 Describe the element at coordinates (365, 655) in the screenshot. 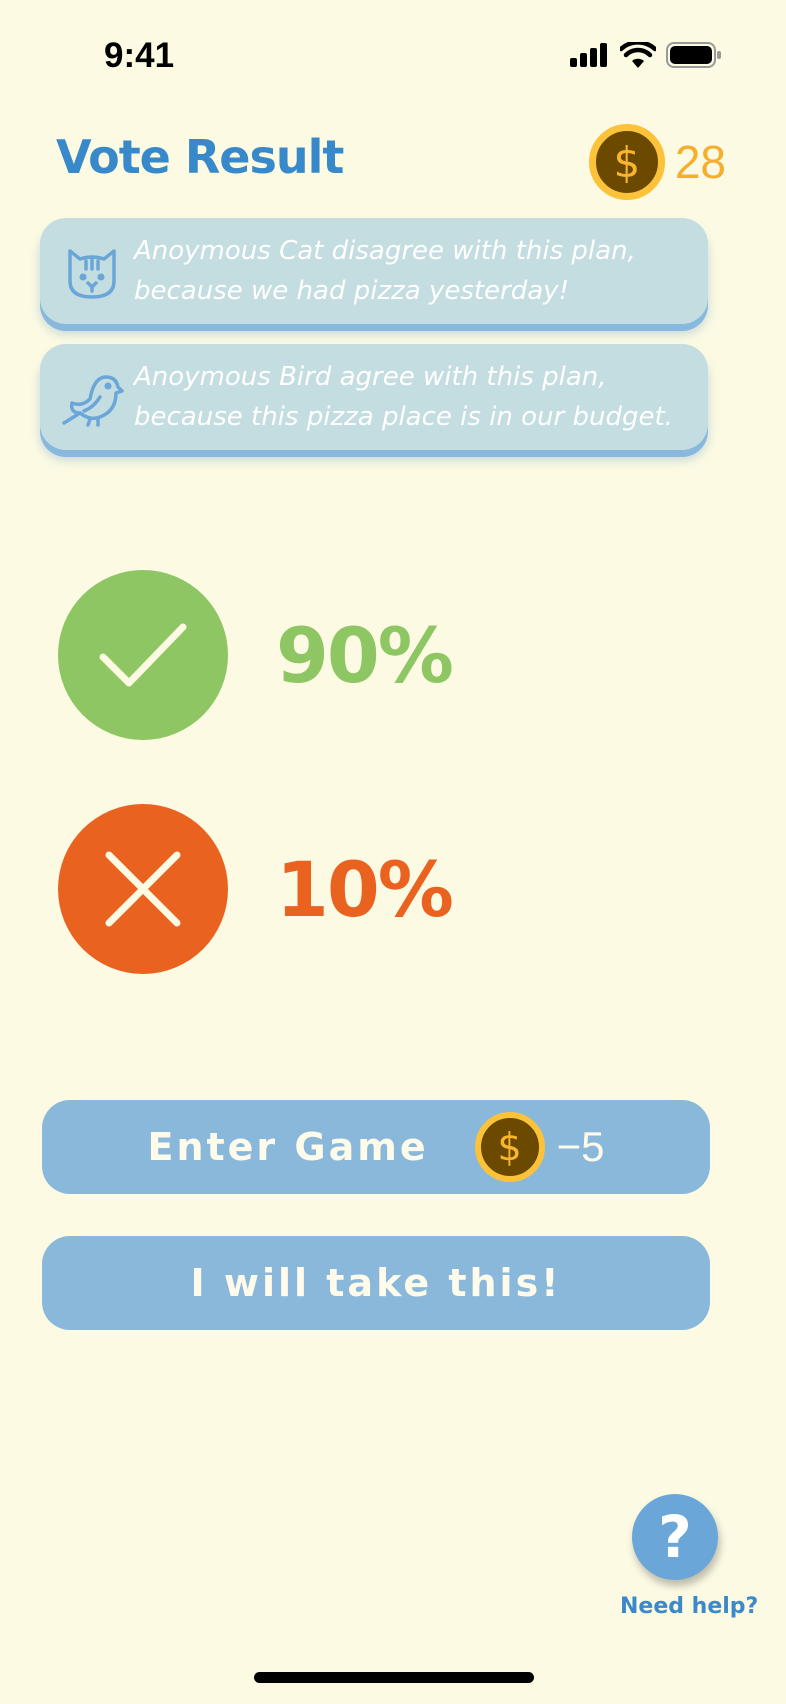

I see `agree-percent: 90%` at that location.